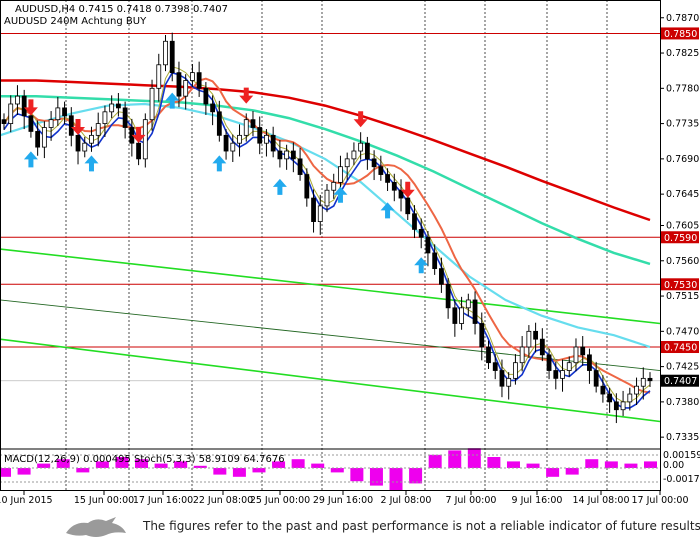  I want to click on y-tick-label: 0.7425, so click(682, 367).